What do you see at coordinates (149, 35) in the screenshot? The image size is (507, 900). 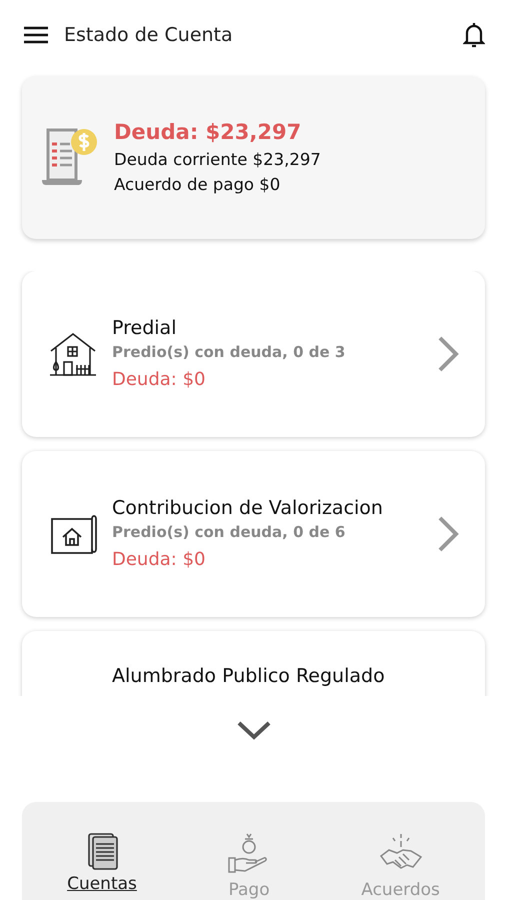 I see `screen-title: Estado de Cuenta` at bounding box center [149, 35].